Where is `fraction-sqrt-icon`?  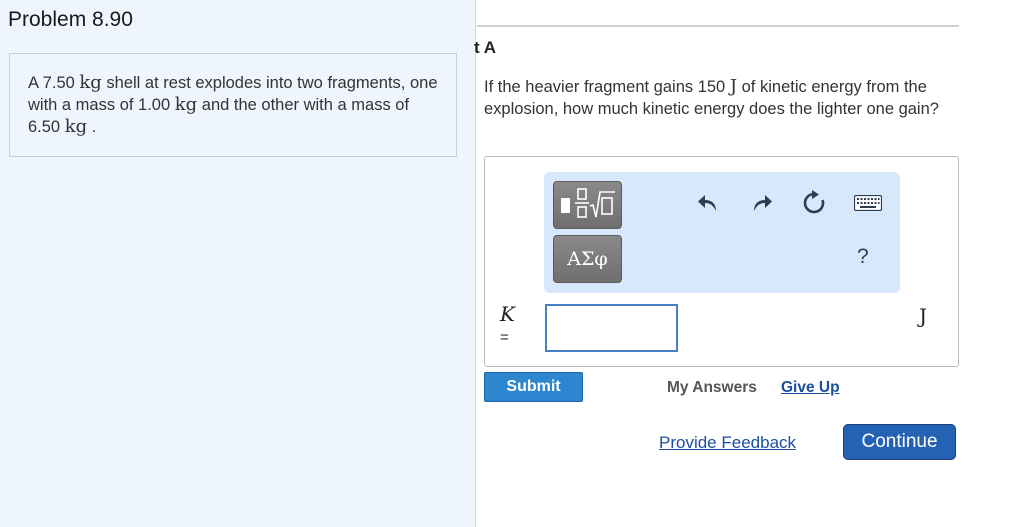
fraction-sqrt-icon is located at coordinates (588, 205).